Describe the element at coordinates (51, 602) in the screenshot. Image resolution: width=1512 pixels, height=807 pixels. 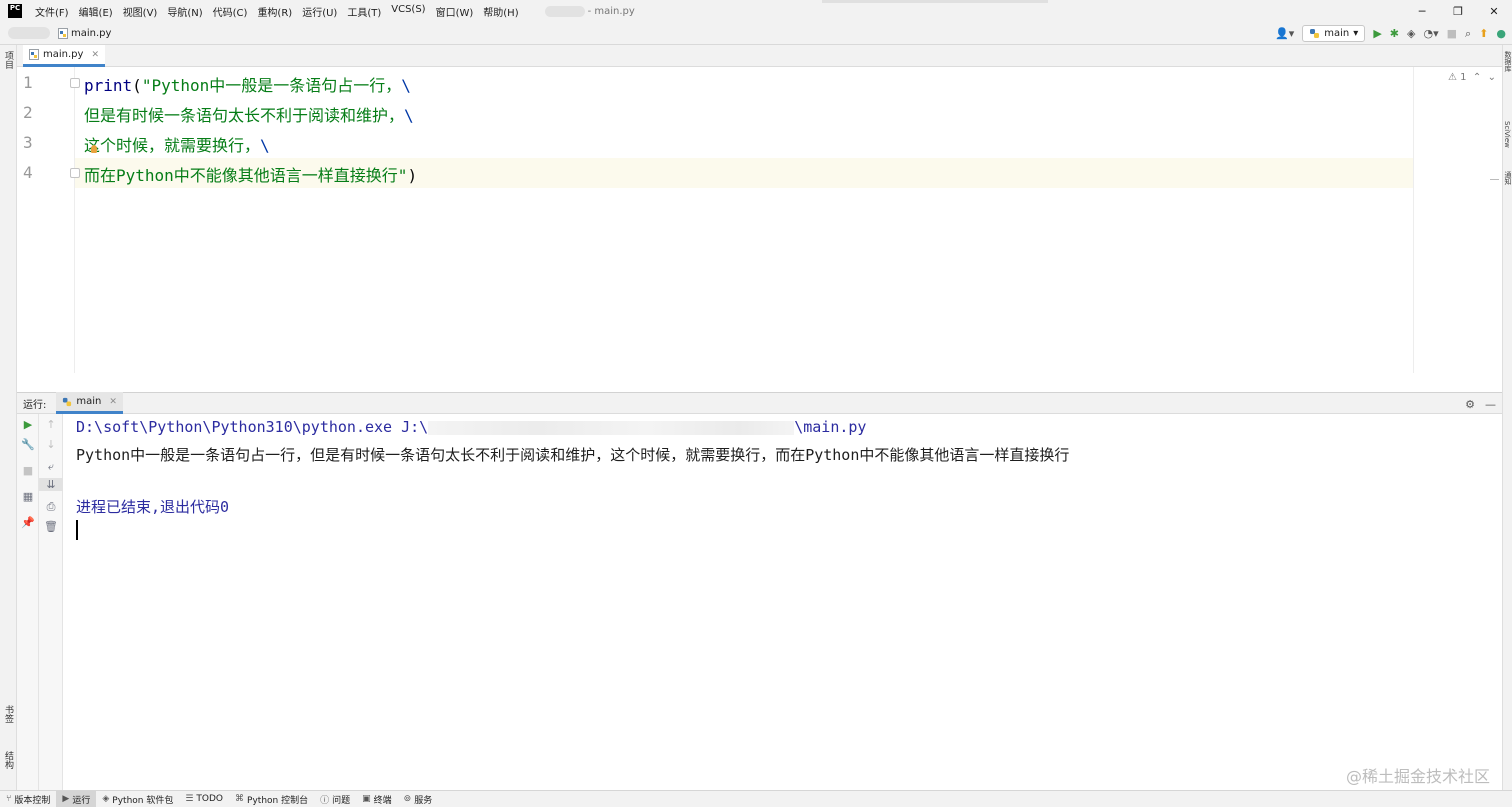
I see `run-toolbar-secondary: ↑ ↓ ⤶ ⇊ ⎙ 🗑` at that location.